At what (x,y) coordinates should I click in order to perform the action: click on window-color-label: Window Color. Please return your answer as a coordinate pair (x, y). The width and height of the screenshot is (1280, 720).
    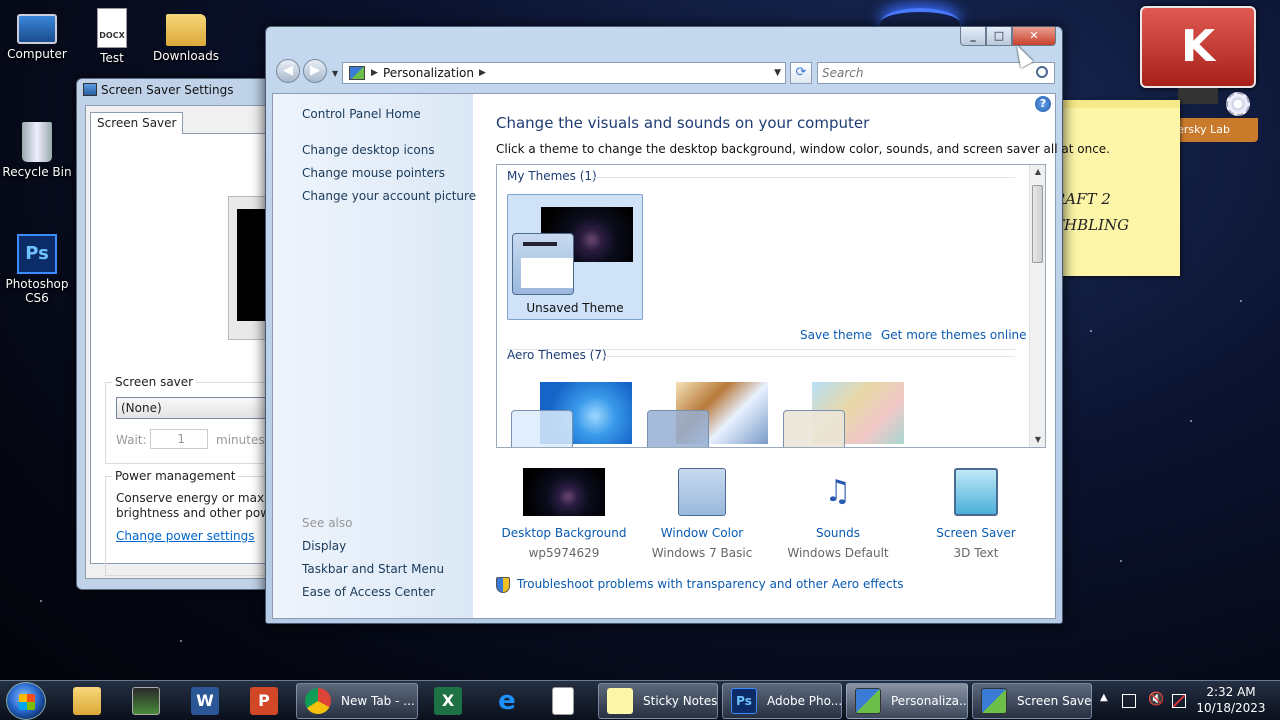
    Looking at the image, I should click on (702, 533).